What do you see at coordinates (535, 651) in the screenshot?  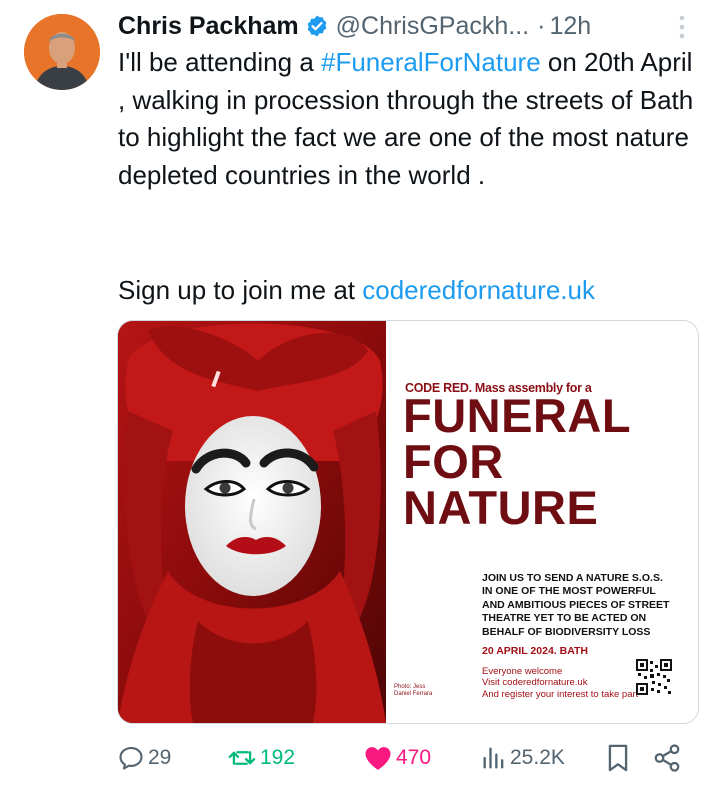 I see `poster-date: 20 APRIL 2024. BATH` at bounding box center [535, 651].